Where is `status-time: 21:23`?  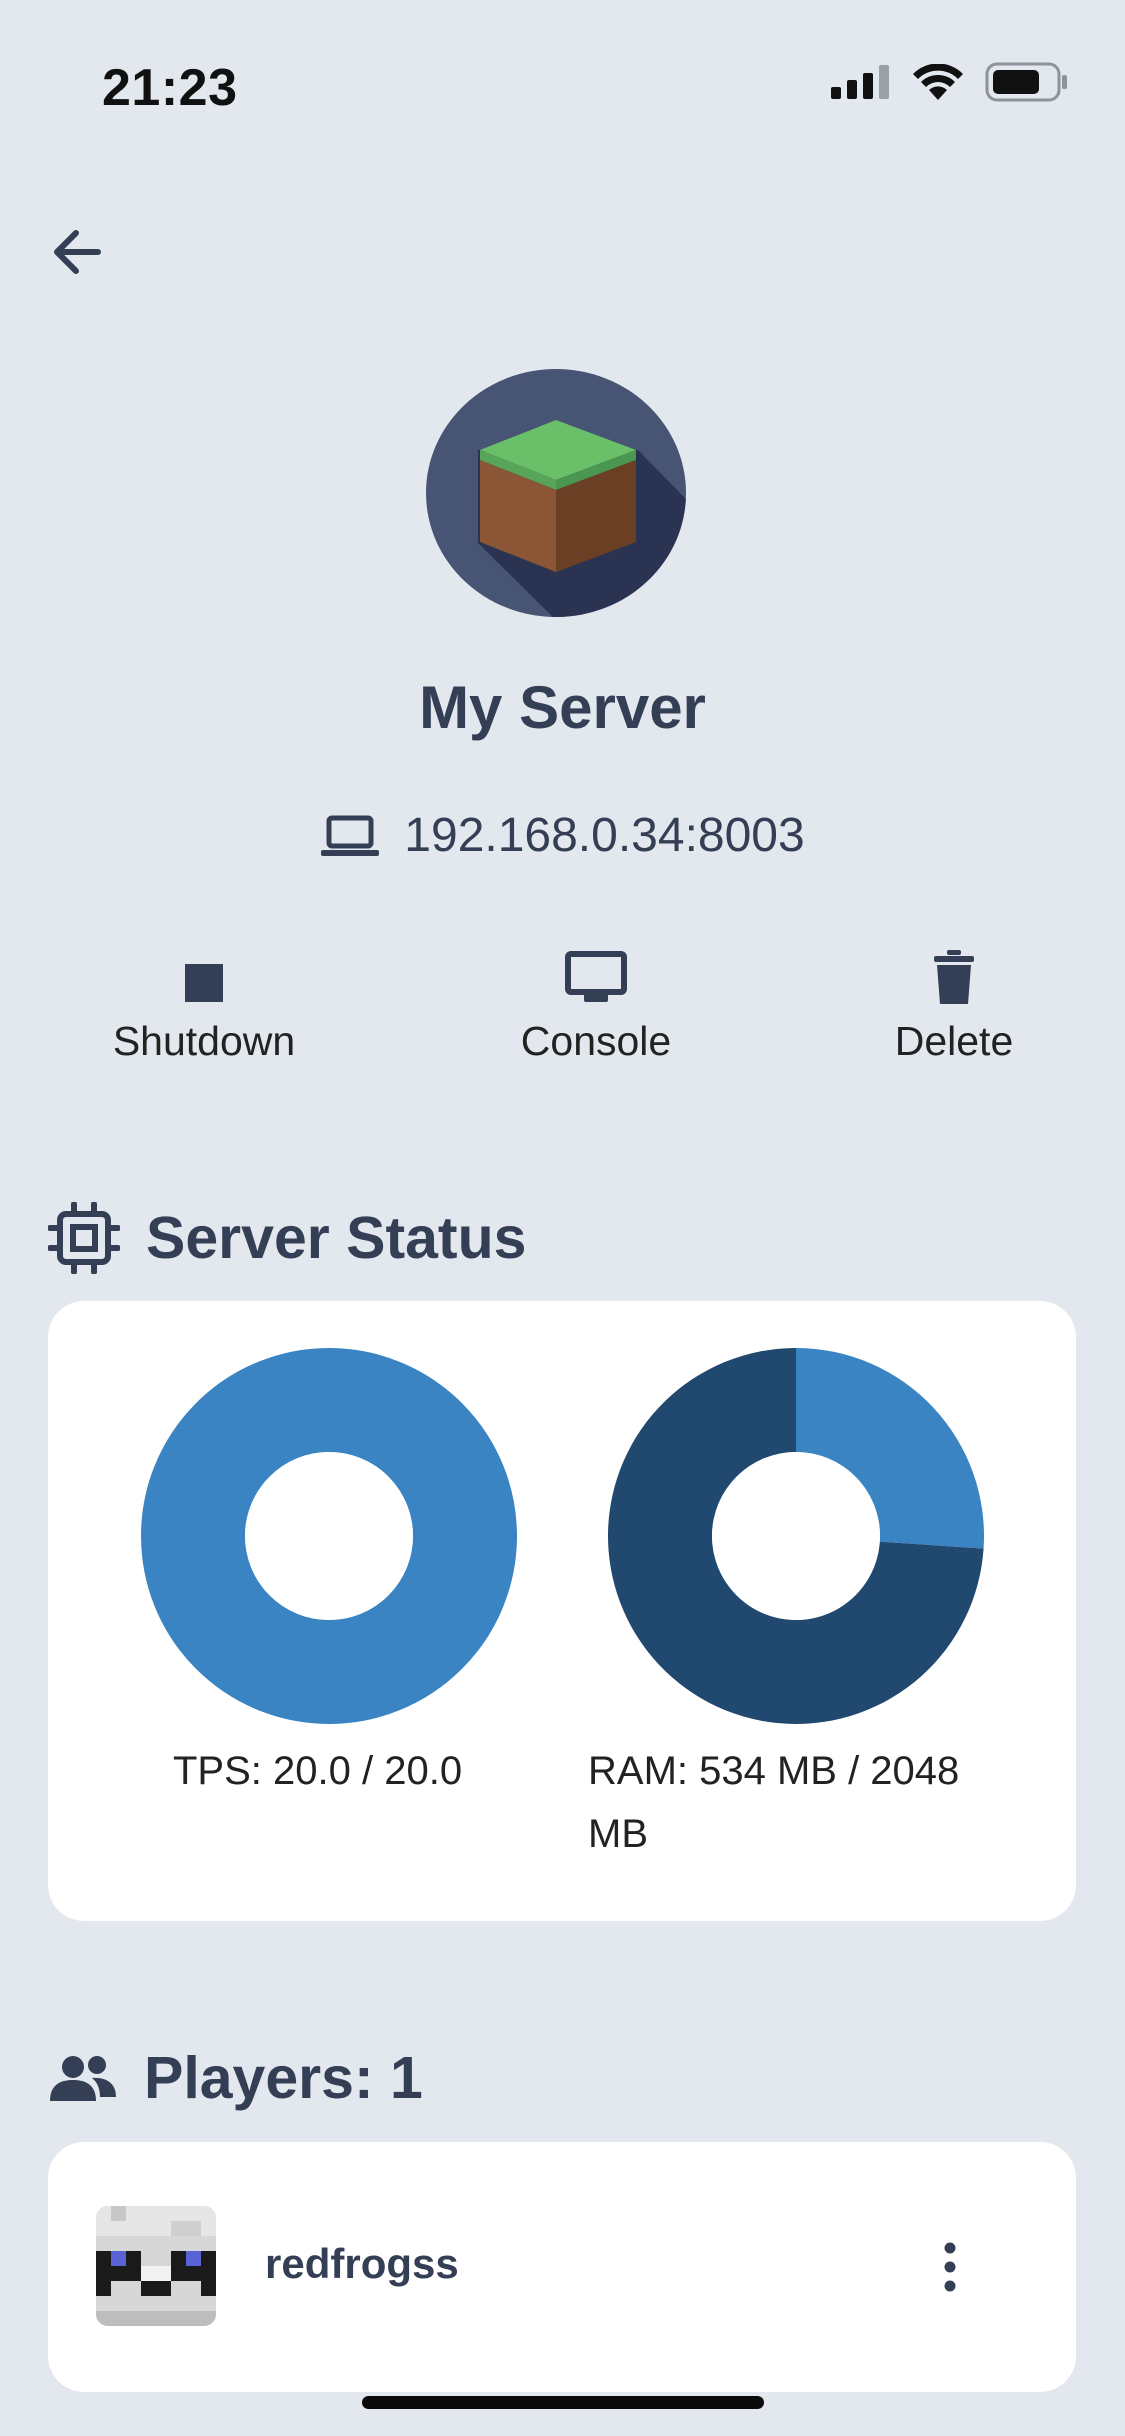 status-time: 21:23 is located at coordinates (170, 88).